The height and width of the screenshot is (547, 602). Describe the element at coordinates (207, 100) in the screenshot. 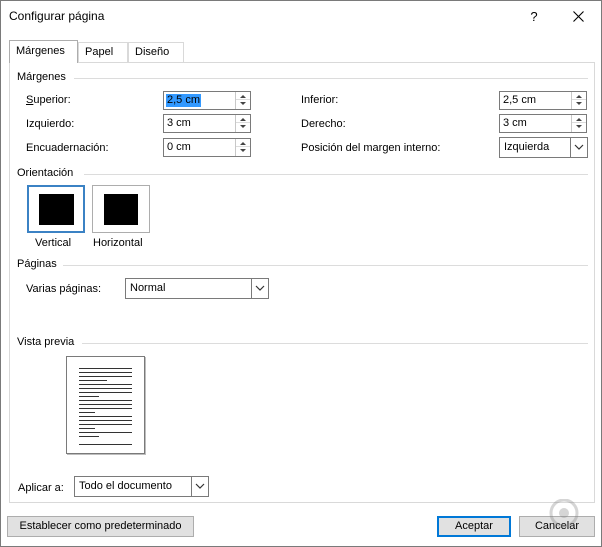

I see `superior-spinner: 2,5 cm` at that location.